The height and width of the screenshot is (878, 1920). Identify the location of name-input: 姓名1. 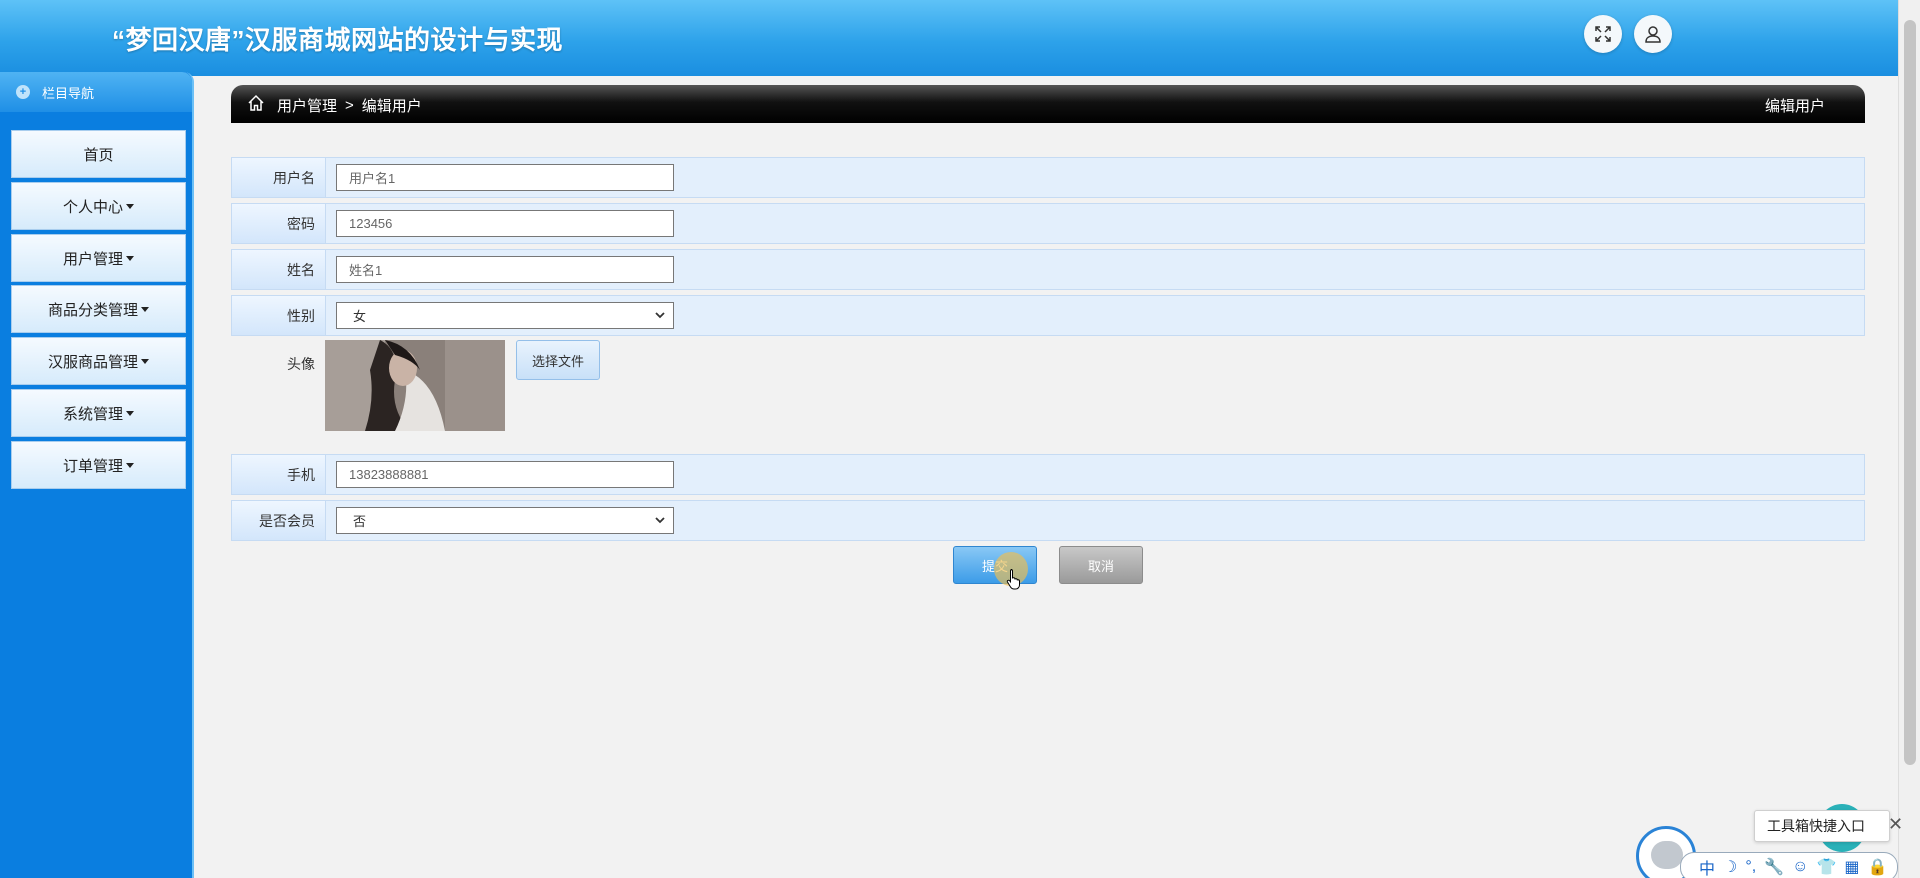
(505, 269).